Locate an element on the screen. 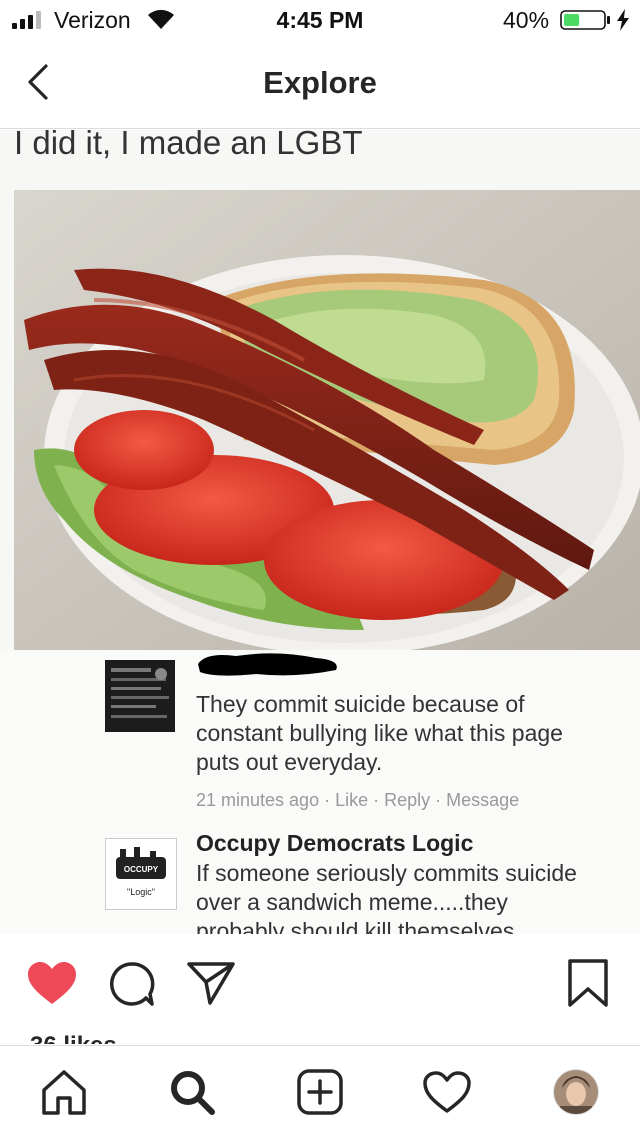 The image size is (640, 1137). commenter-avatar is located at coordinates (140, 696).